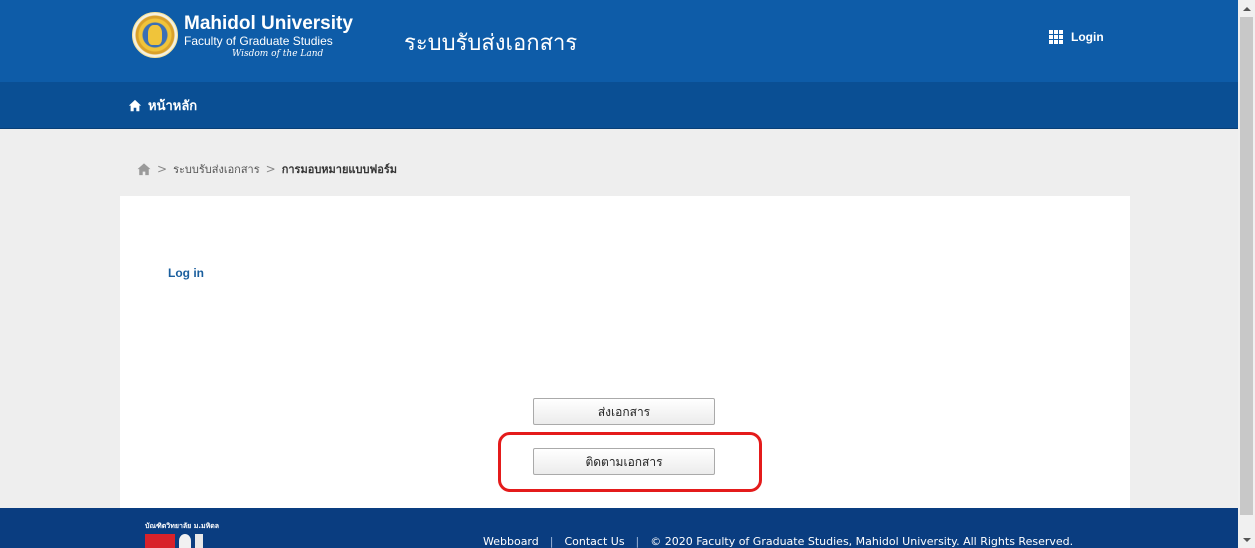 The height and width of the screenshot is (548, 1255). I want to click on footer-logos, so click(175, 541).